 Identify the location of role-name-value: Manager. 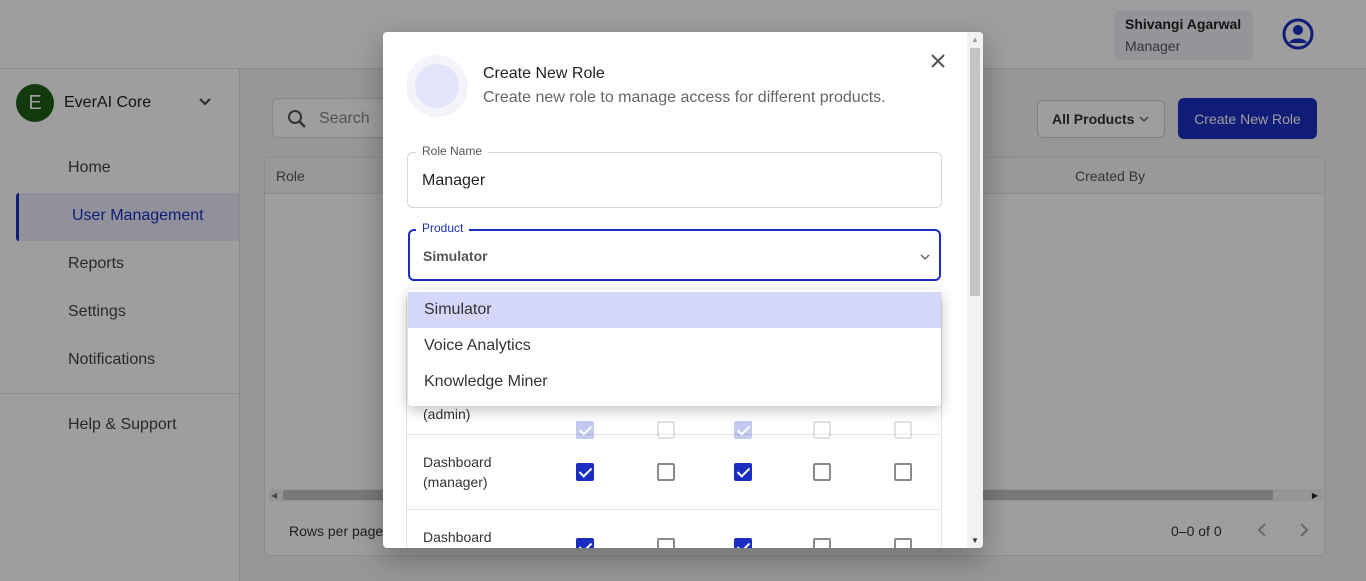
(454, 180).